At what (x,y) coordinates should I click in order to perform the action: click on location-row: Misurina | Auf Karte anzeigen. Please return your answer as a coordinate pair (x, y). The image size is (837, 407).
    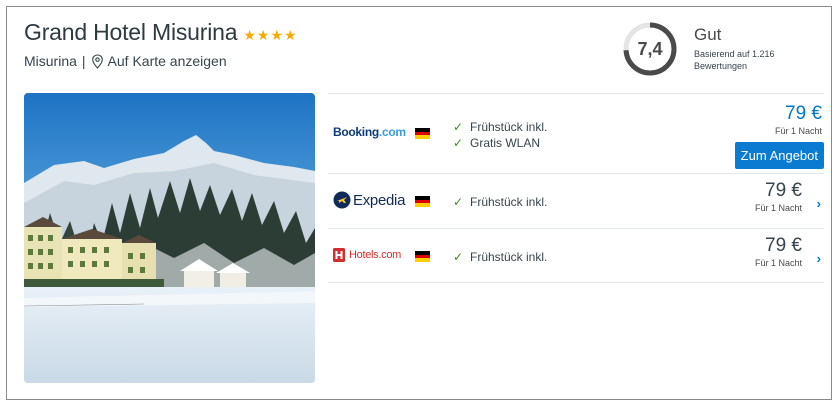
    Looking at the image, I should click on (125, 61).